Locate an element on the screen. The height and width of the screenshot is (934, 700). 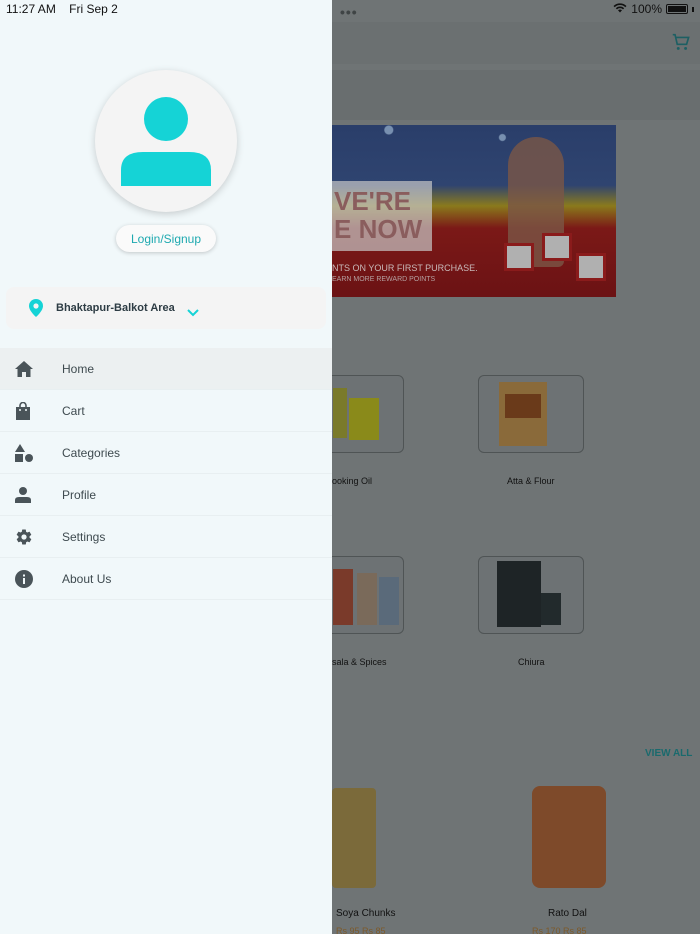
status-time: 11:27 AM is located at coordinates (31, 9).